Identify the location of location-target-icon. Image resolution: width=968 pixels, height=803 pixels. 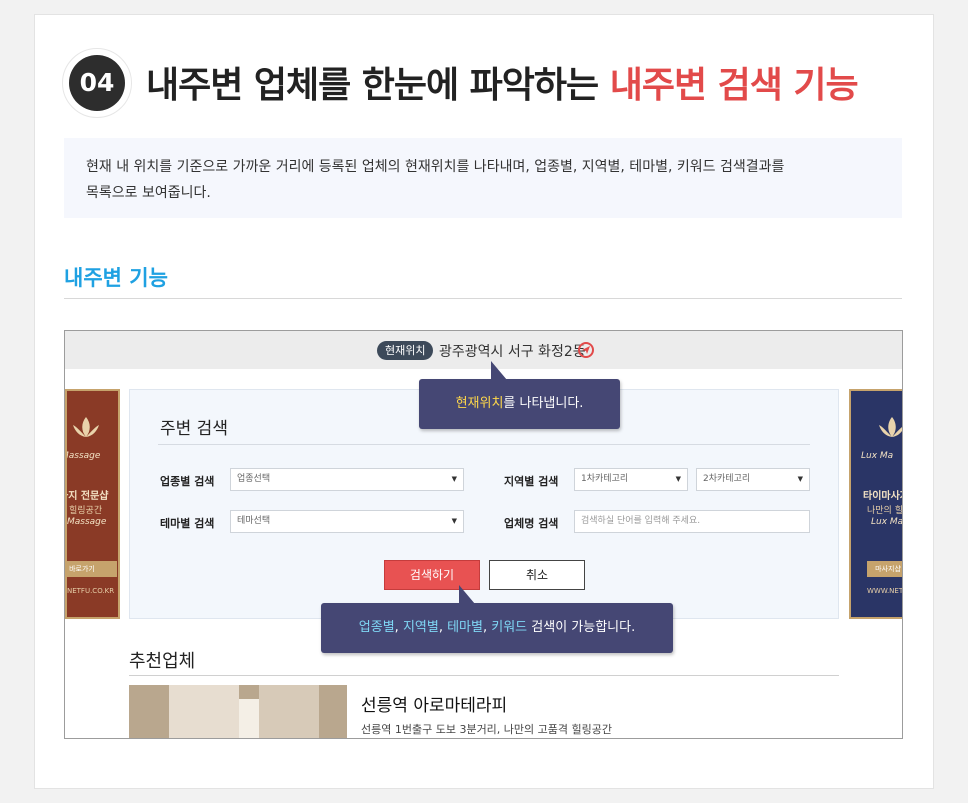
(586, 350).